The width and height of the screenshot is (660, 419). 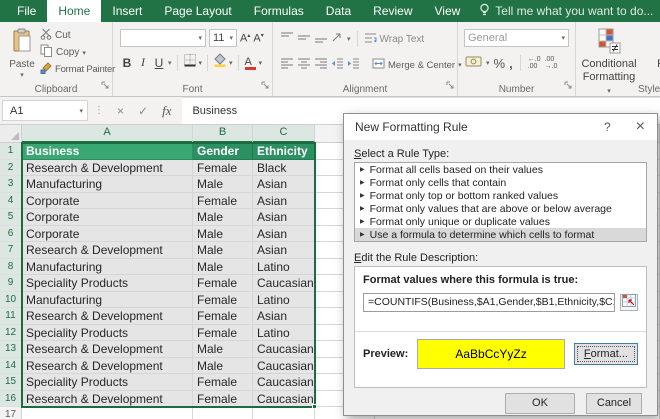 What do you see at coordinates (45, 110) in the screenshot?
I see `name-box: A1 ▾` at bounding box center [45, 110].